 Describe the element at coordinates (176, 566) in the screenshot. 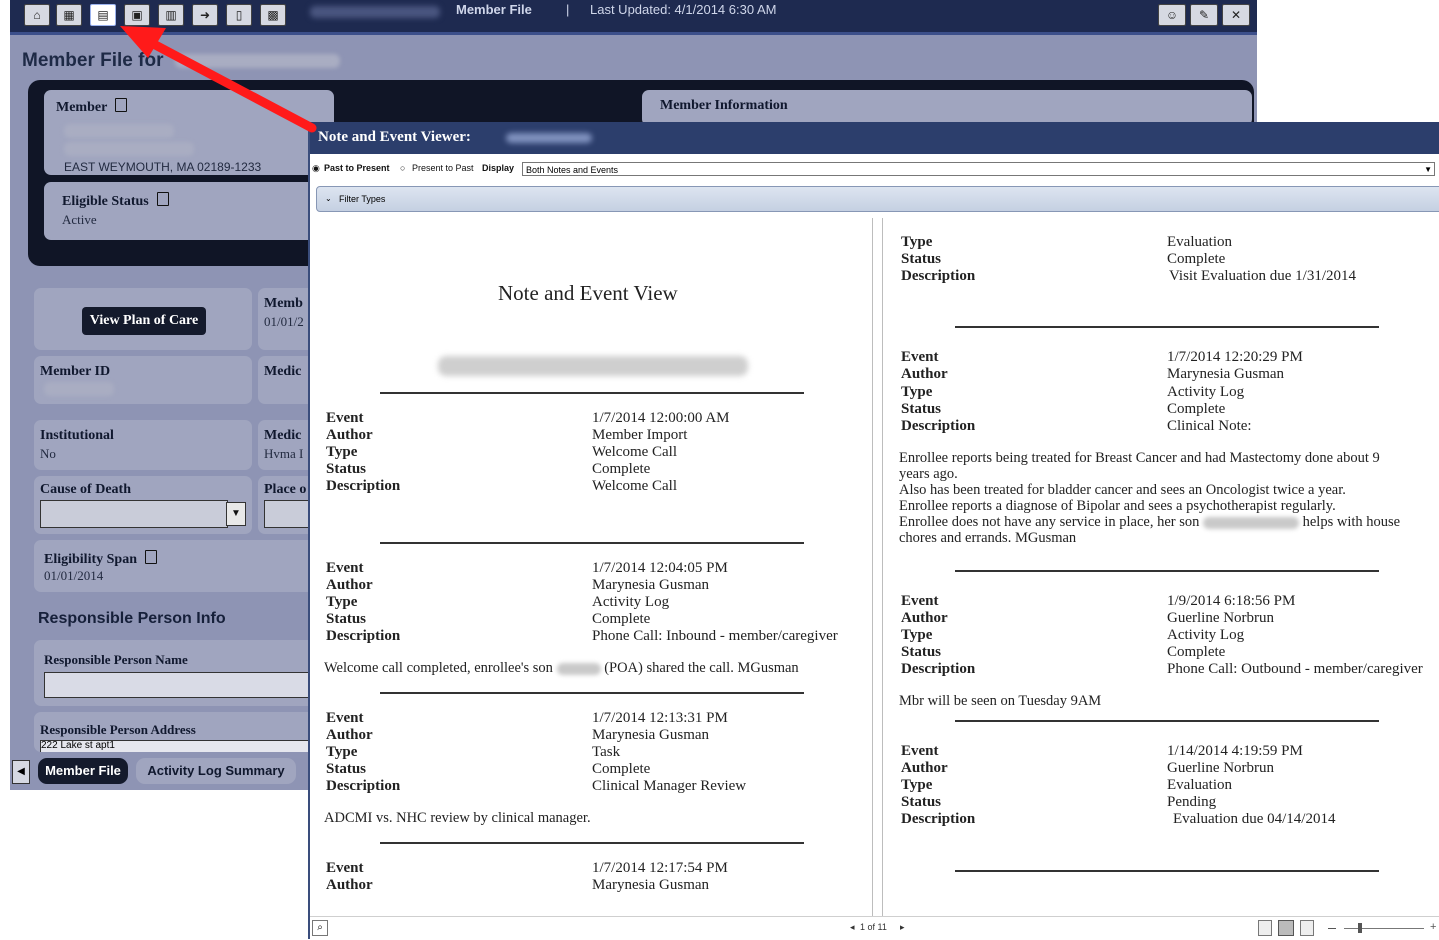

I see `eligibility-span-tile: Eligibility Span 01/01/2014` at that location.